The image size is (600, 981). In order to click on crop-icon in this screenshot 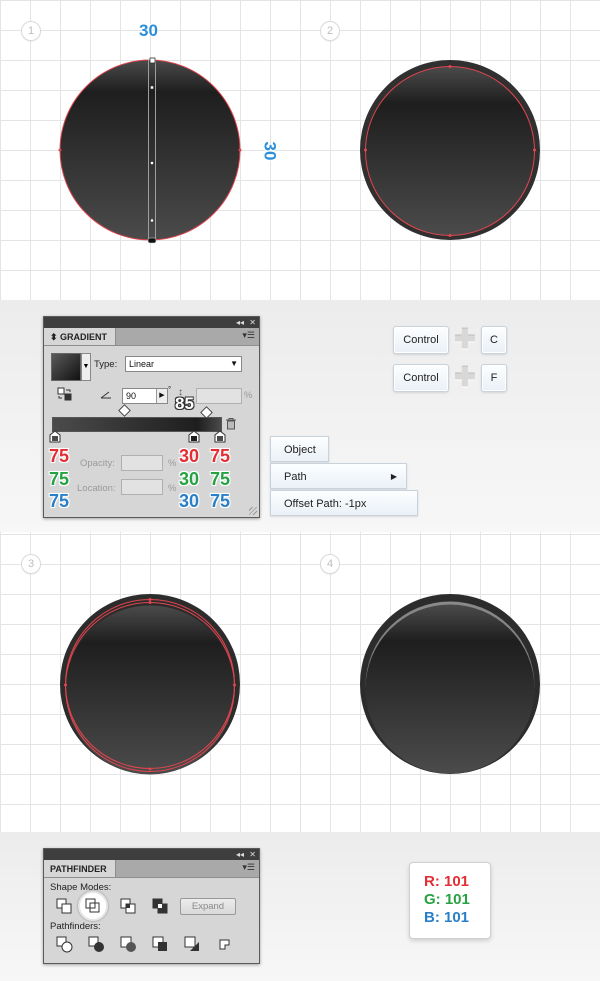, I will do `click(161, 945)`.